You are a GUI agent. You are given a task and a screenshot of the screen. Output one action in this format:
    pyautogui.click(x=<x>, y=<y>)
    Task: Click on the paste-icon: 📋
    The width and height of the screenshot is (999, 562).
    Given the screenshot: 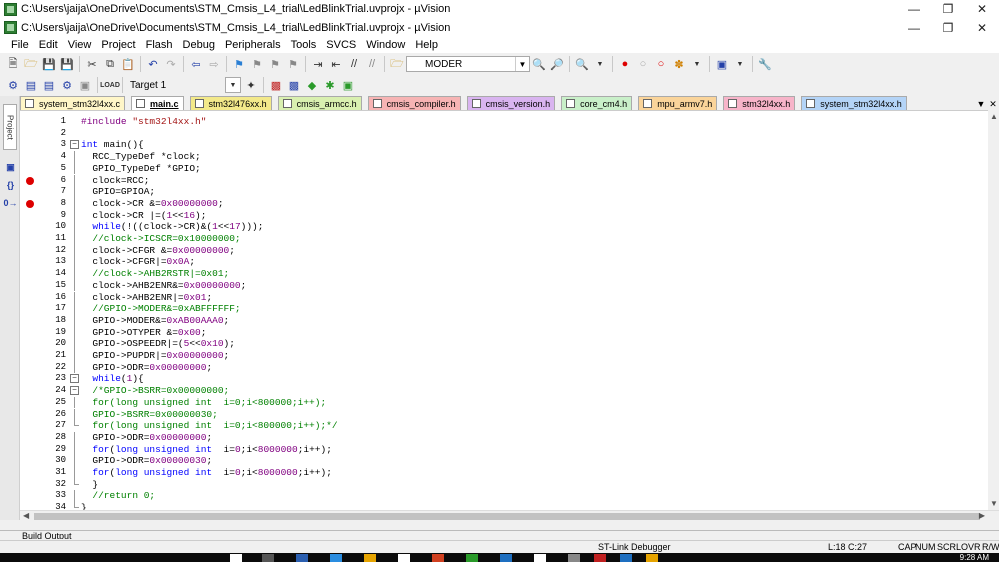 What is the action you would take?
    pyautogui.click(x=128, y=64)
    